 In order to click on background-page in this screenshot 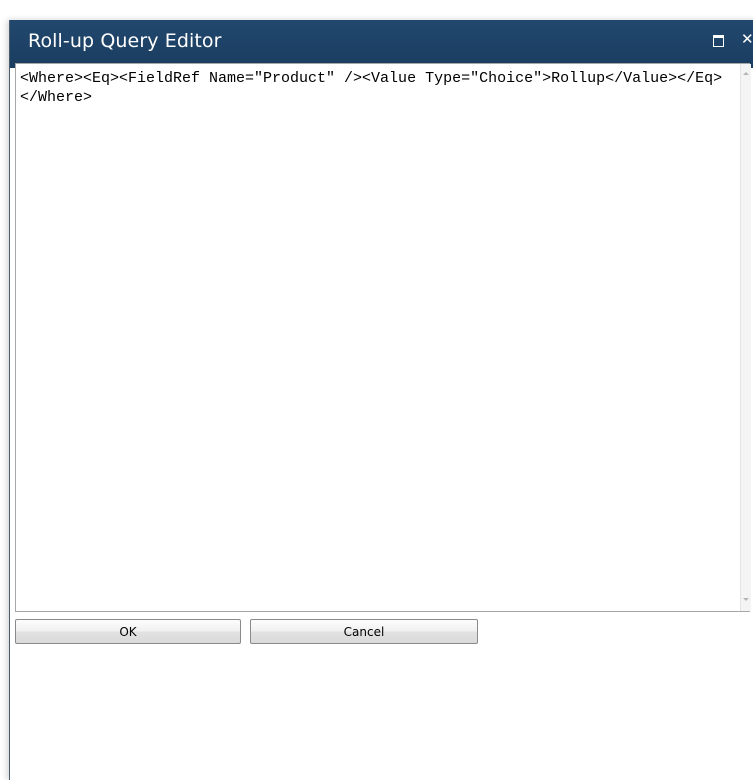, I will do `click(376, 10)`.